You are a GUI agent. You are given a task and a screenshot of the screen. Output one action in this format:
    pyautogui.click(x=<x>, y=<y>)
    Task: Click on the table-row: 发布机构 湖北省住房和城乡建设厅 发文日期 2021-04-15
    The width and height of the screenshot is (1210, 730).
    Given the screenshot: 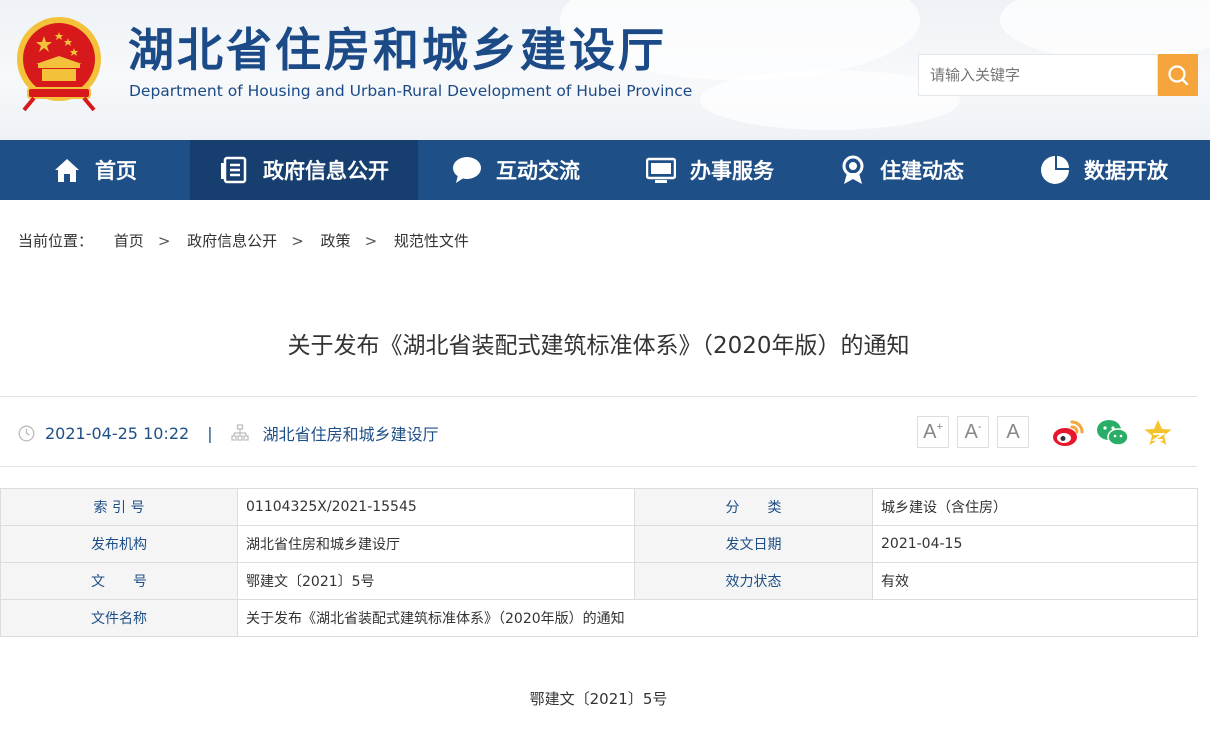 What is the action you would take?
    pyautogui.click(x=599, y=544)
    